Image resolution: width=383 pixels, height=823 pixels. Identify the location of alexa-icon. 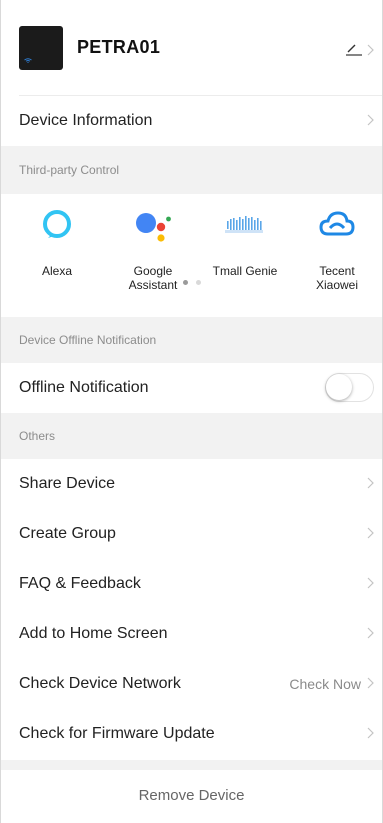
(57, 224).